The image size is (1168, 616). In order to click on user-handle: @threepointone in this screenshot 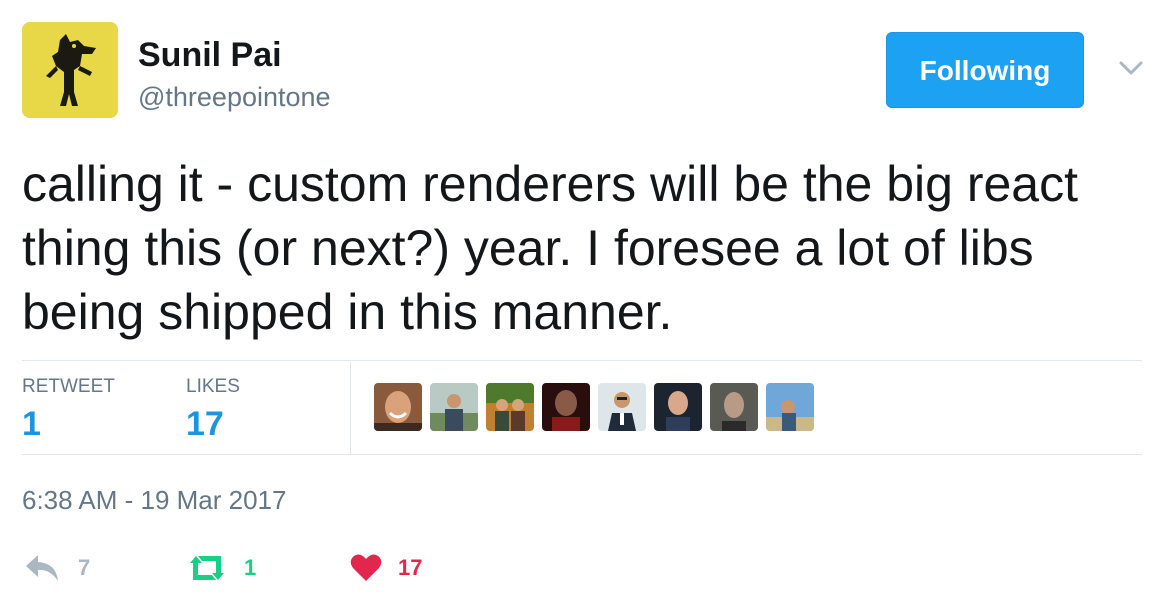, I will do `click(234, 97)`.